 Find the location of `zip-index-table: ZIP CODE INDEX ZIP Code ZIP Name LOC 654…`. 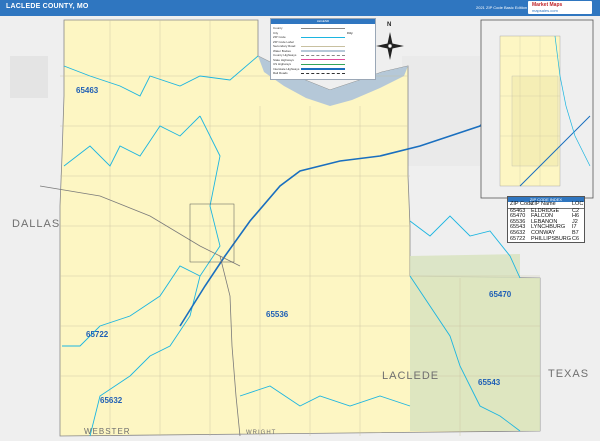

zip-index-table: ZIP CODE INDEX ZIP Code ZIP Name LOC 654… is located at coordinates (546, 220).